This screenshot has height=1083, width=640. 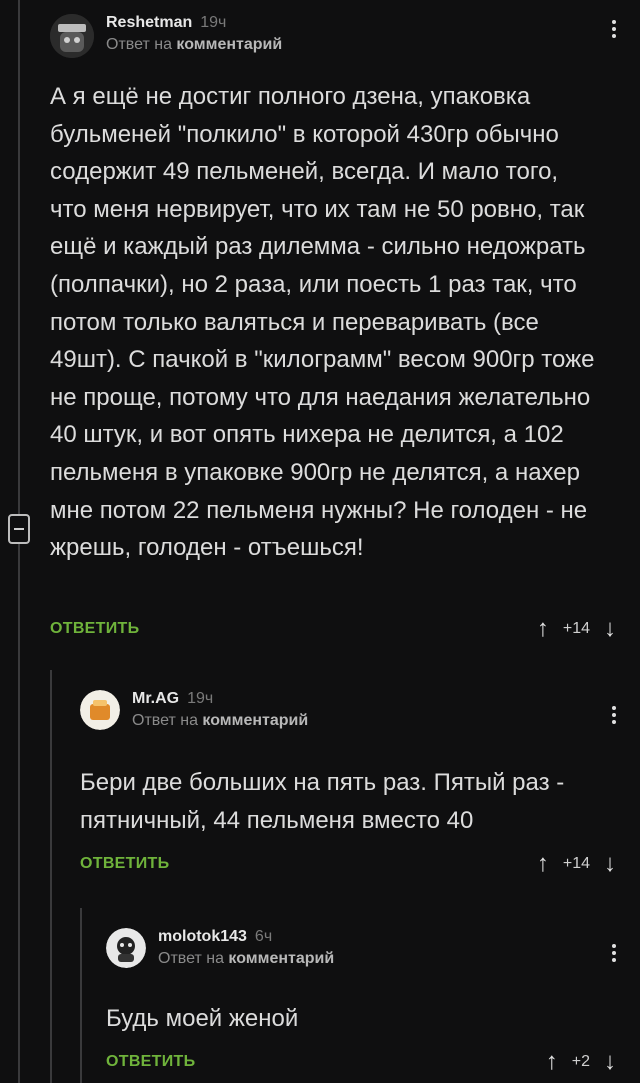 I want to click on timestamp: 6ч, so click(x=263, y=936).